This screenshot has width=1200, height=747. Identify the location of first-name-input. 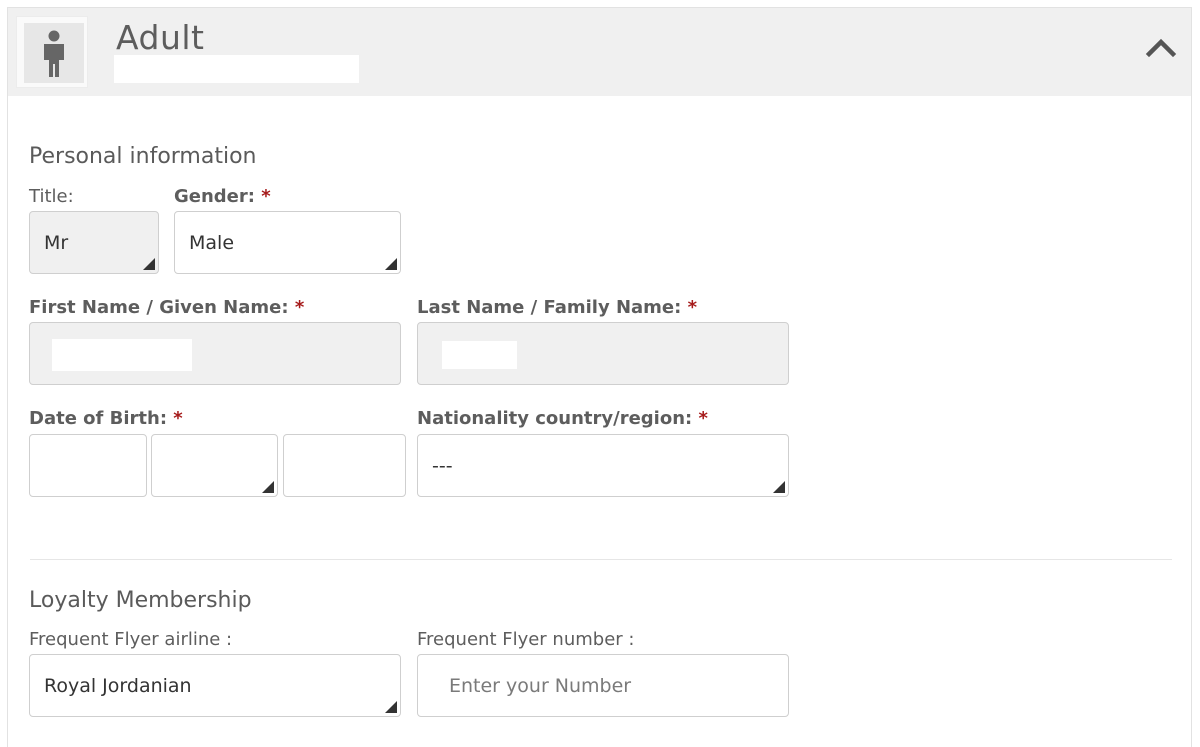
(215, 353).